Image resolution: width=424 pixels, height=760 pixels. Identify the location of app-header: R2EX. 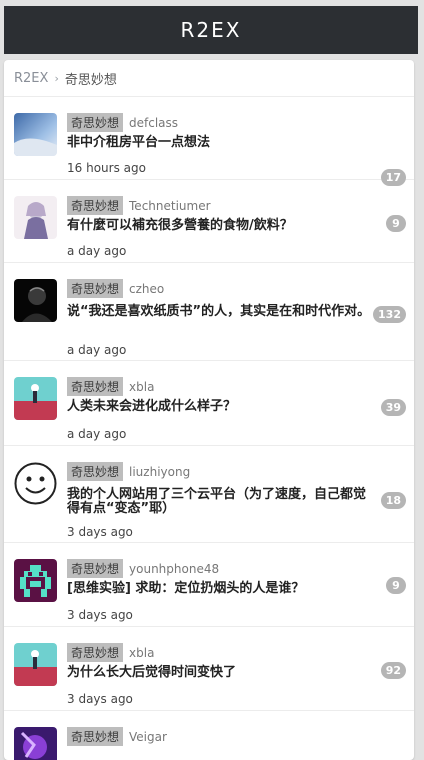
(211, 30).